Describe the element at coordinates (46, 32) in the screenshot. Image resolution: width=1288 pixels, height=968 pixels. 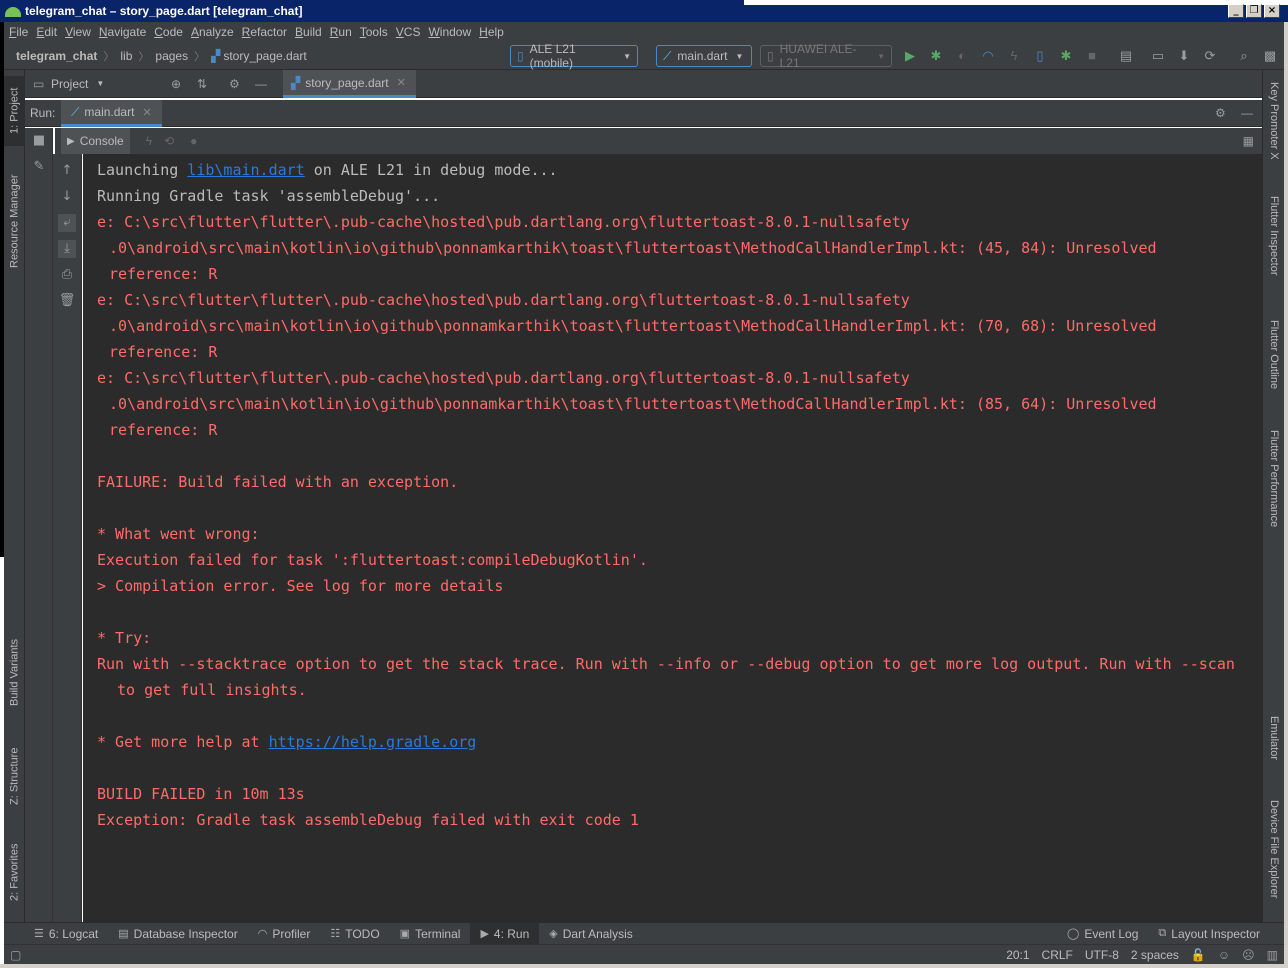
I see `menu-edit: Edit` at that location.